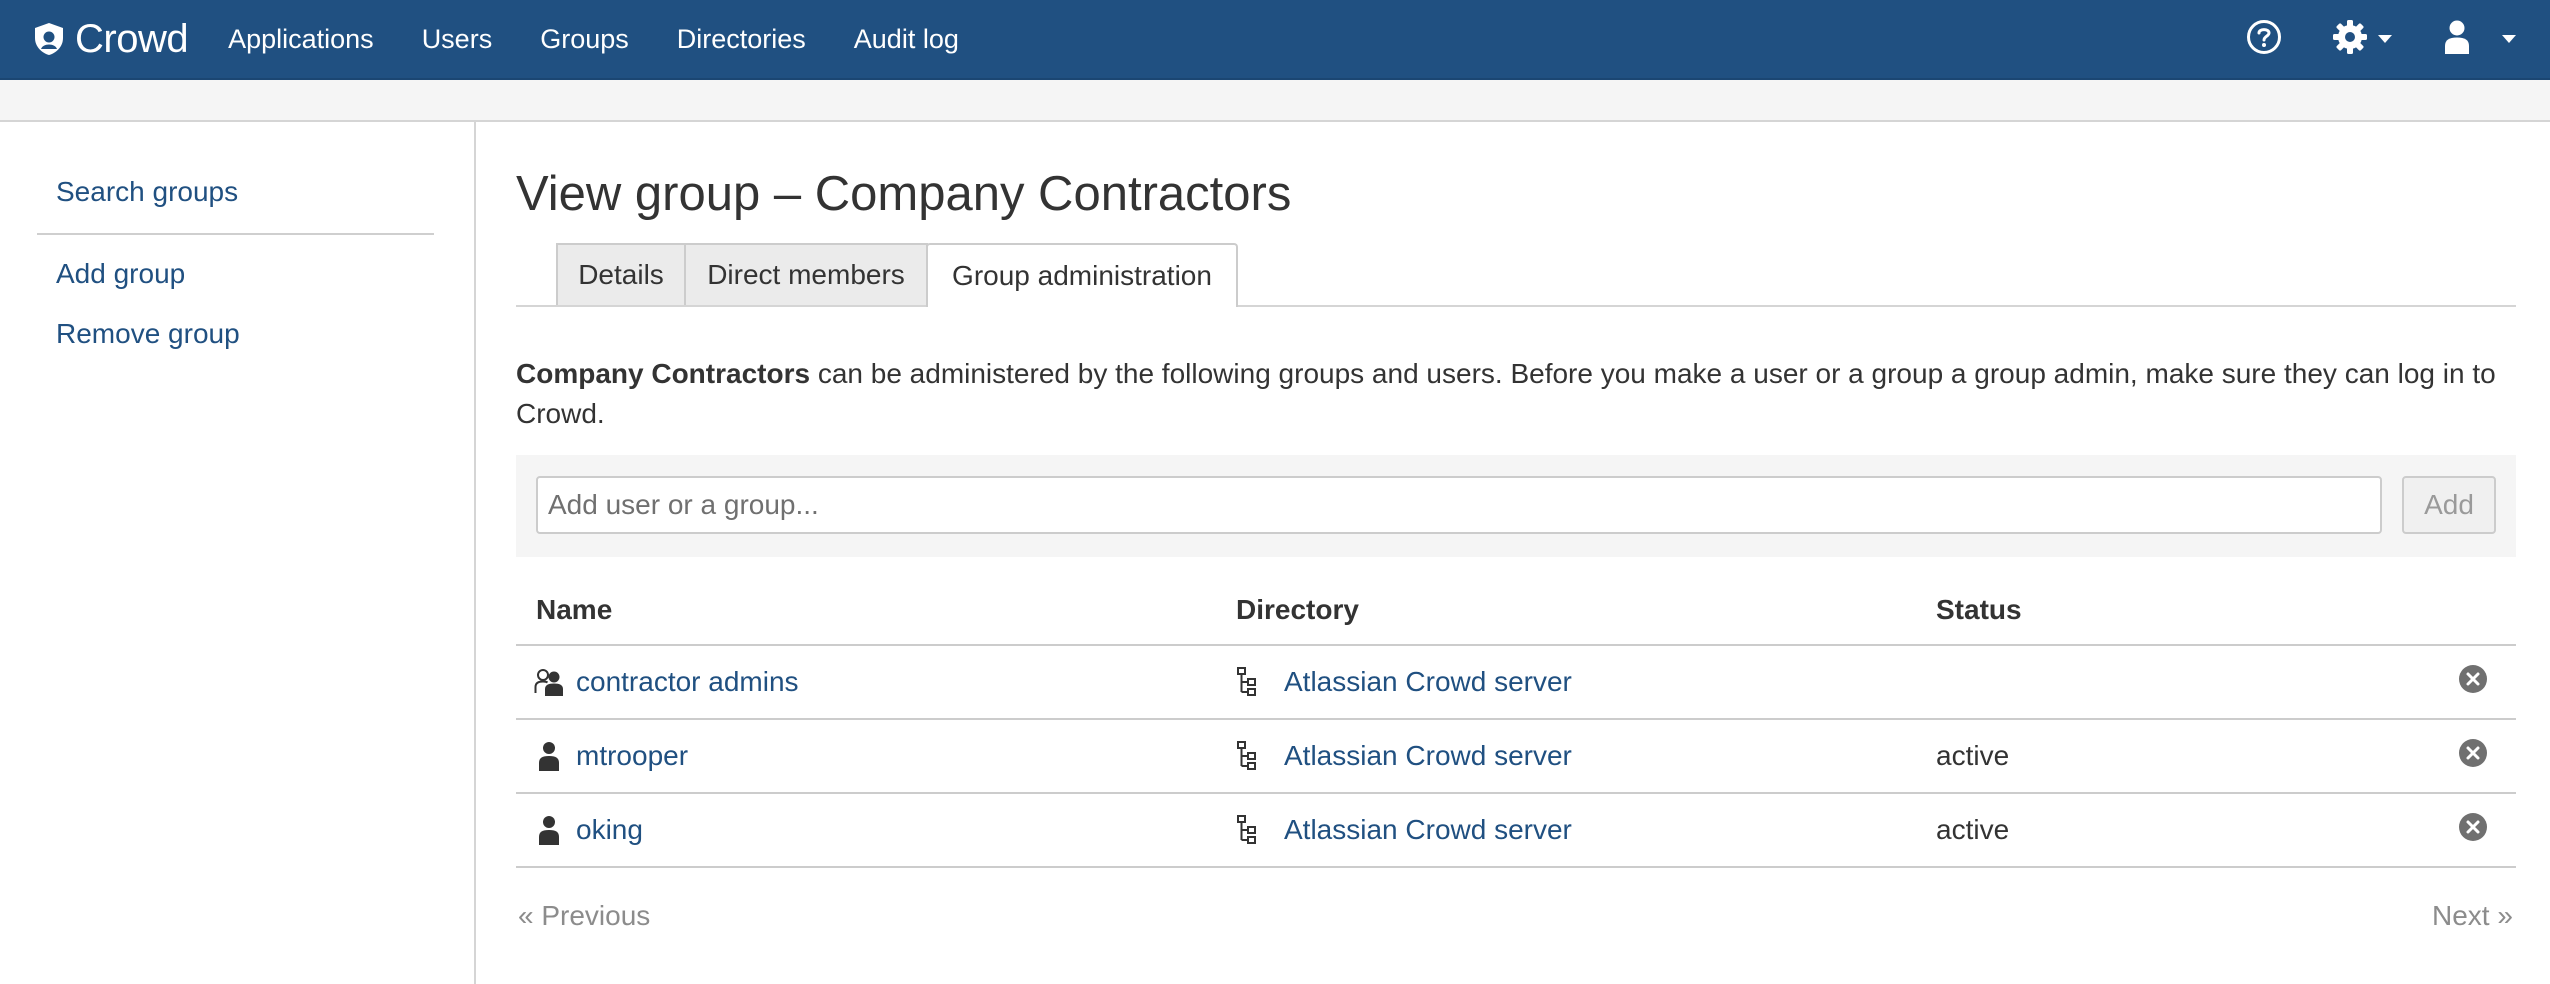 The height and width of the screenshot is (984, 2550). What do you see at coordinates (1297, 609) in the screenshot?
I see `column-header-directory: Directory` at bounding box center [1297, 609].